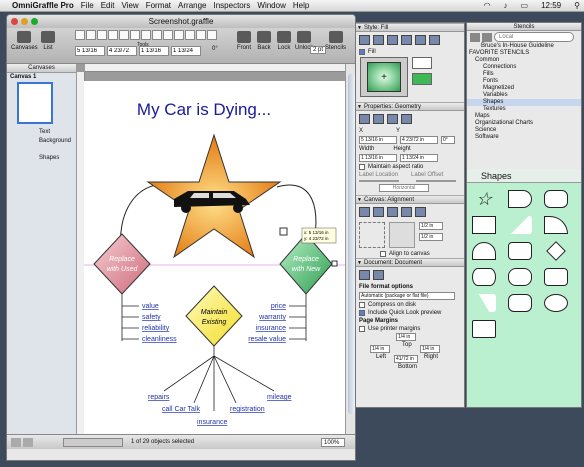  Describe the element at coordinates (383, 254) in the screenshot. I see `align-to-canvas-checkbox` at that location.